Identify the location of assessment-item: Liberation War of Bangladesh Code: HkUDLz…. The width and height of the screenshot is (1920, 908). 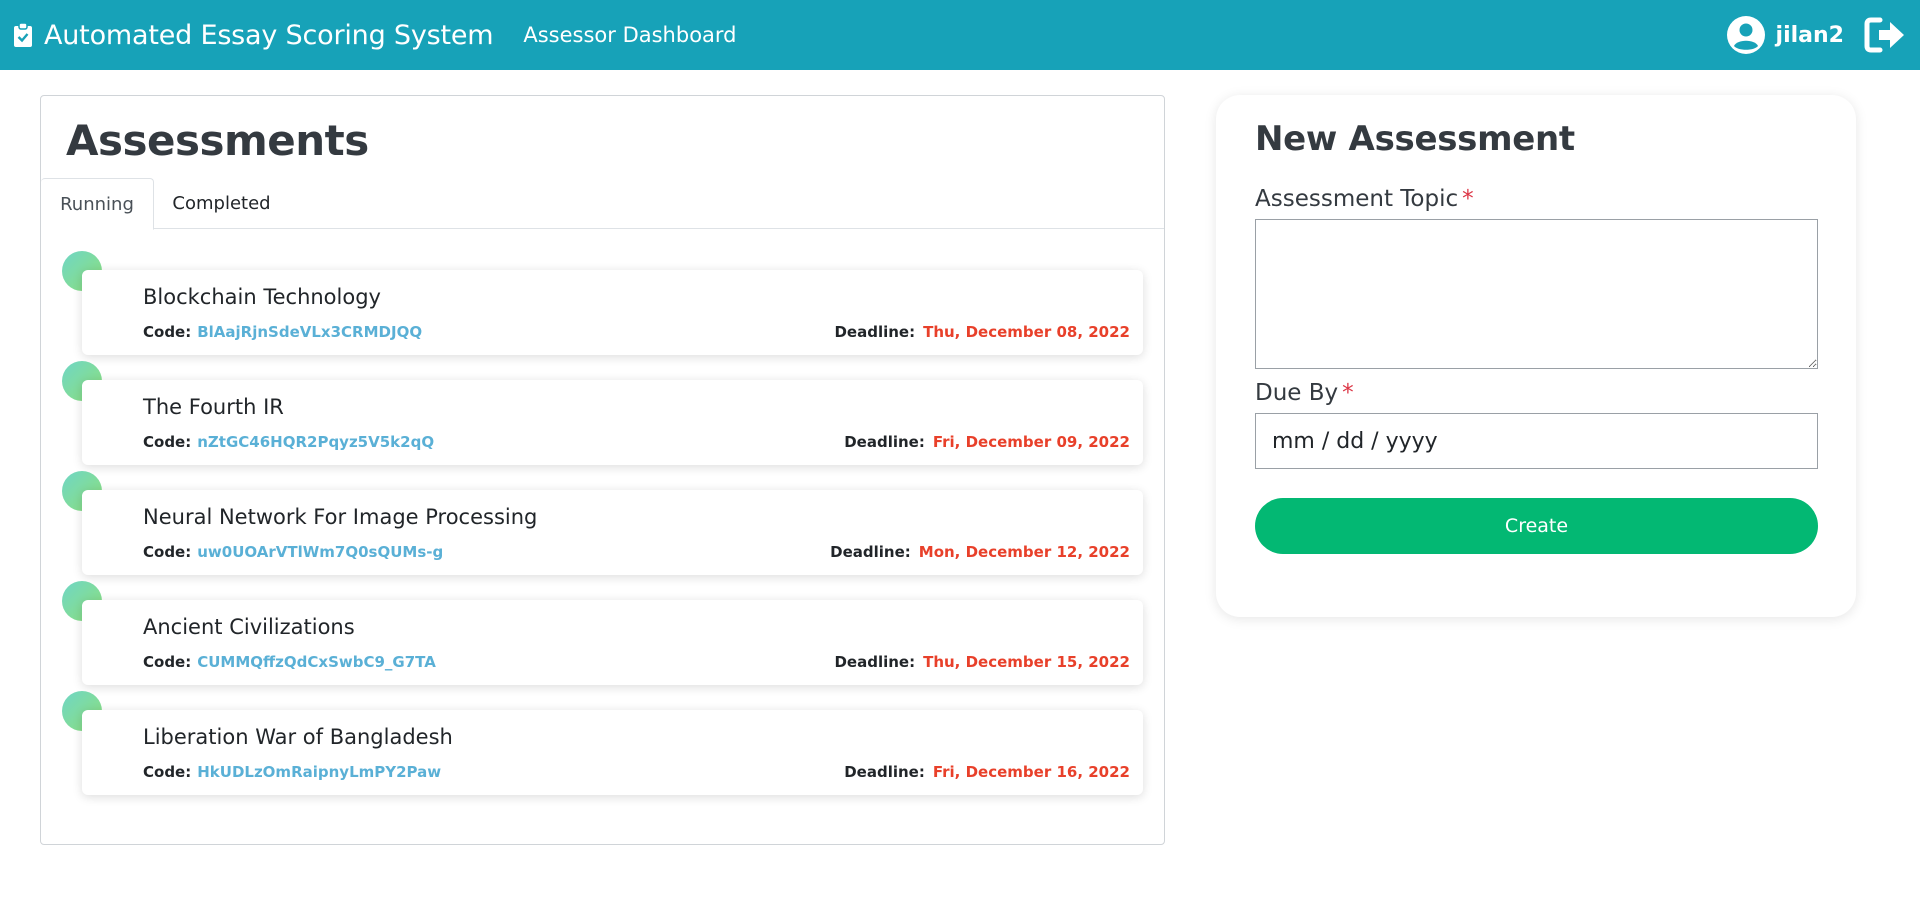
(602, 746).